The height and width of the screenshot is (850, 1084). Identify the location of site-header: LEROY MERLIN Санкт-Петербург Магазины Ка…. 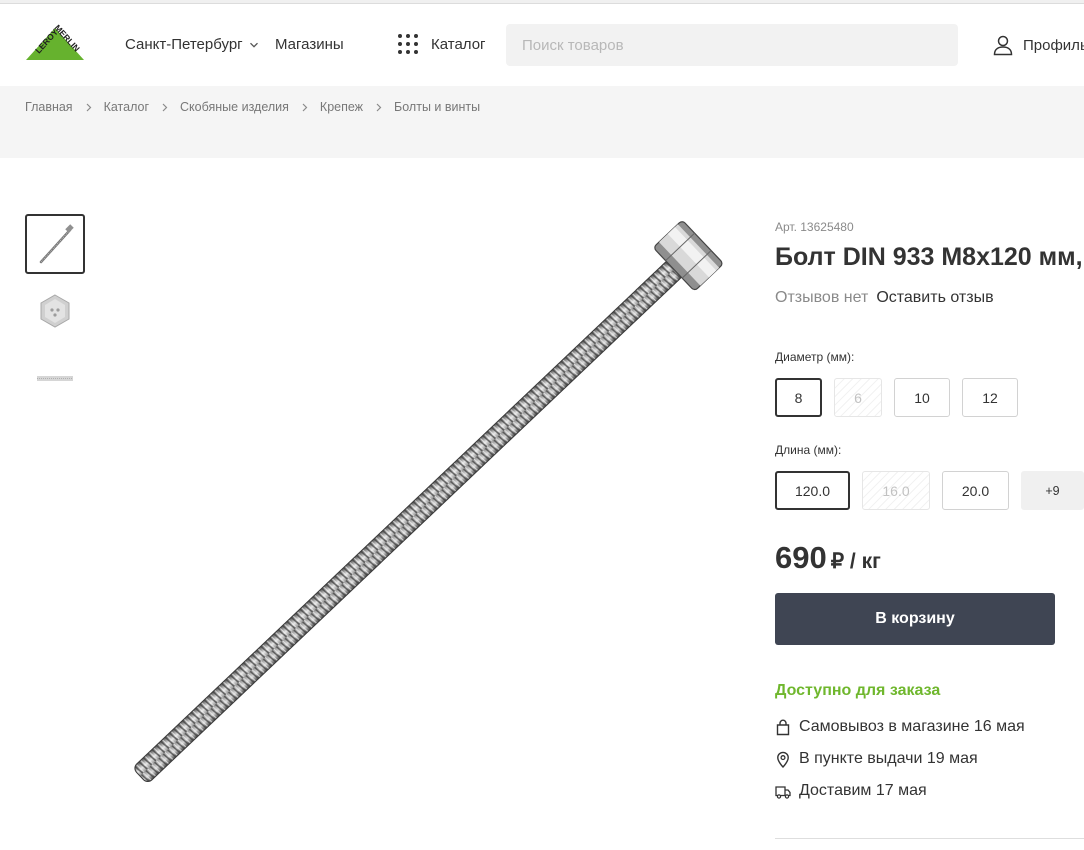
(542, 45).